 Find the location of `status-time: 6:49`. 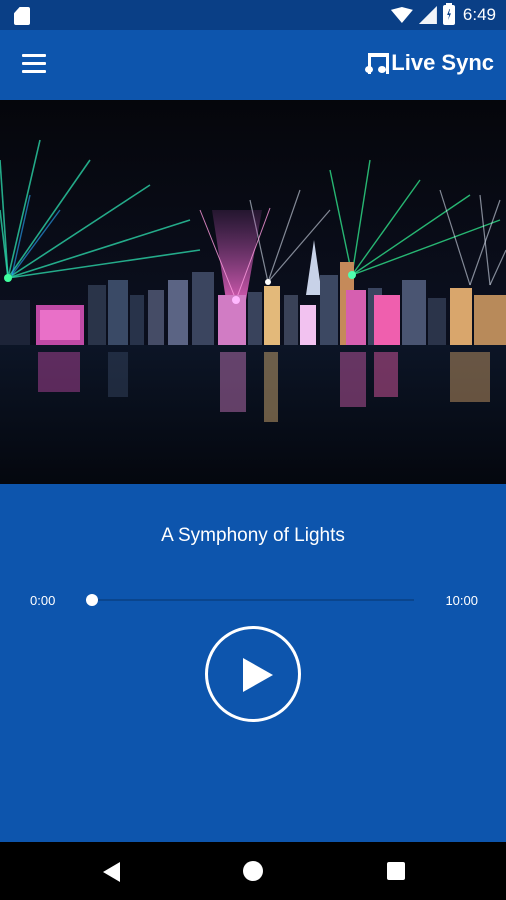

status-time: 6:49 is located at coordinates (479, 14).